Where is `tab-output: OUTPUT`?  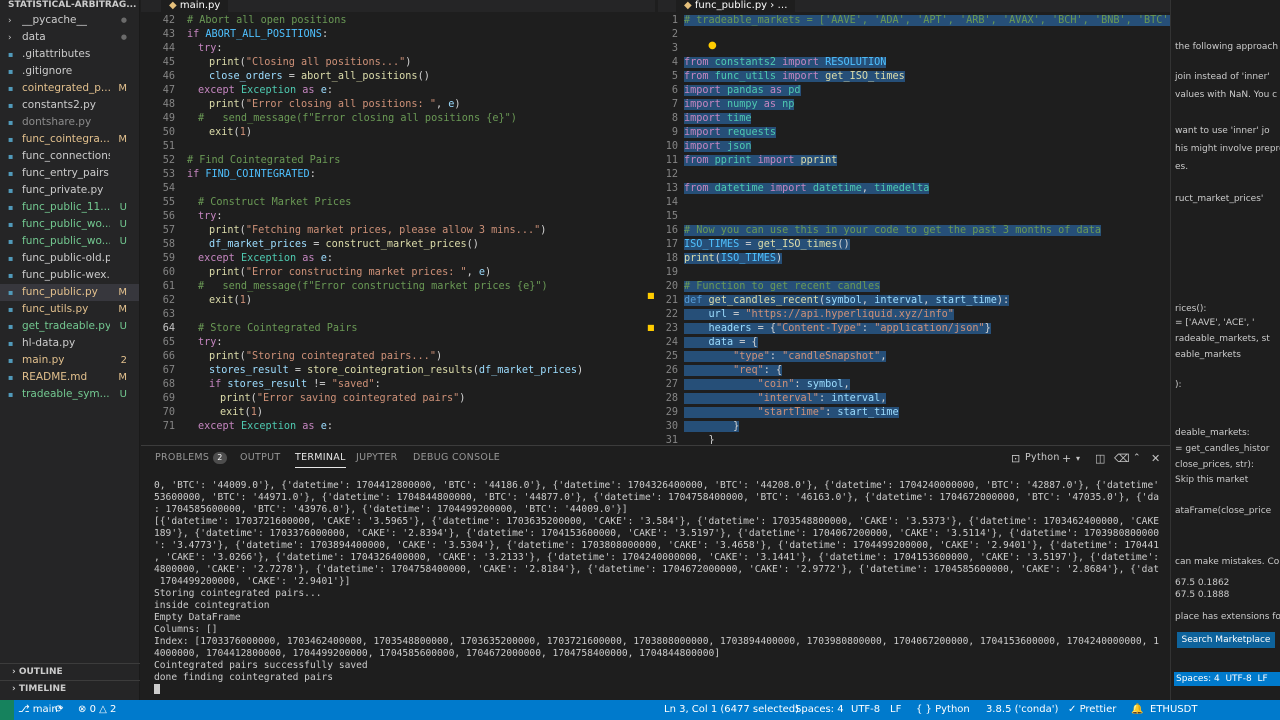
tab-output: OUTPUT is located at coordinates (260, 457).